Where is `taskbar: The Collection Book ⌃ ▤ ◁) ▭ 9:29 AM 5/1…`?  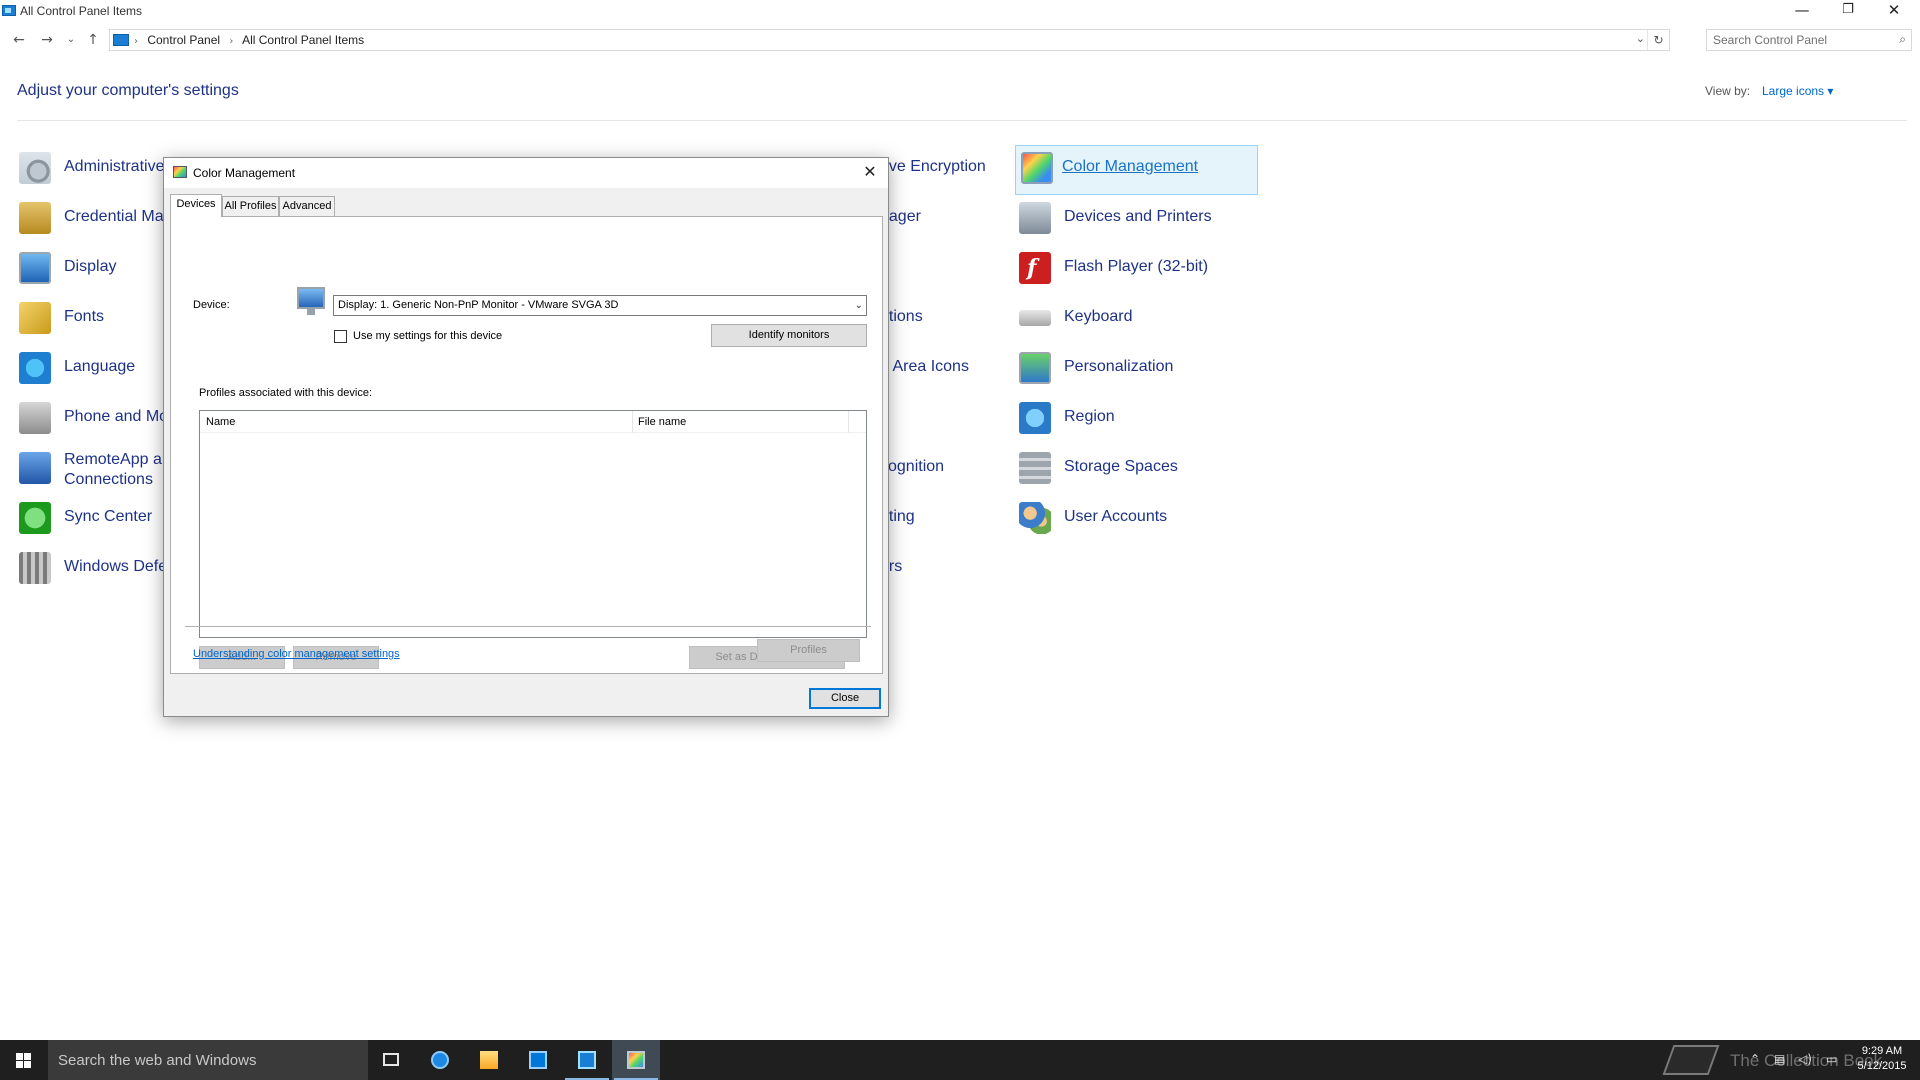
taskbar: The Collection Book ⌃ ▤ ◁) ▭ 9:29 AM 5/1… is located at coordinates (960, 1060).